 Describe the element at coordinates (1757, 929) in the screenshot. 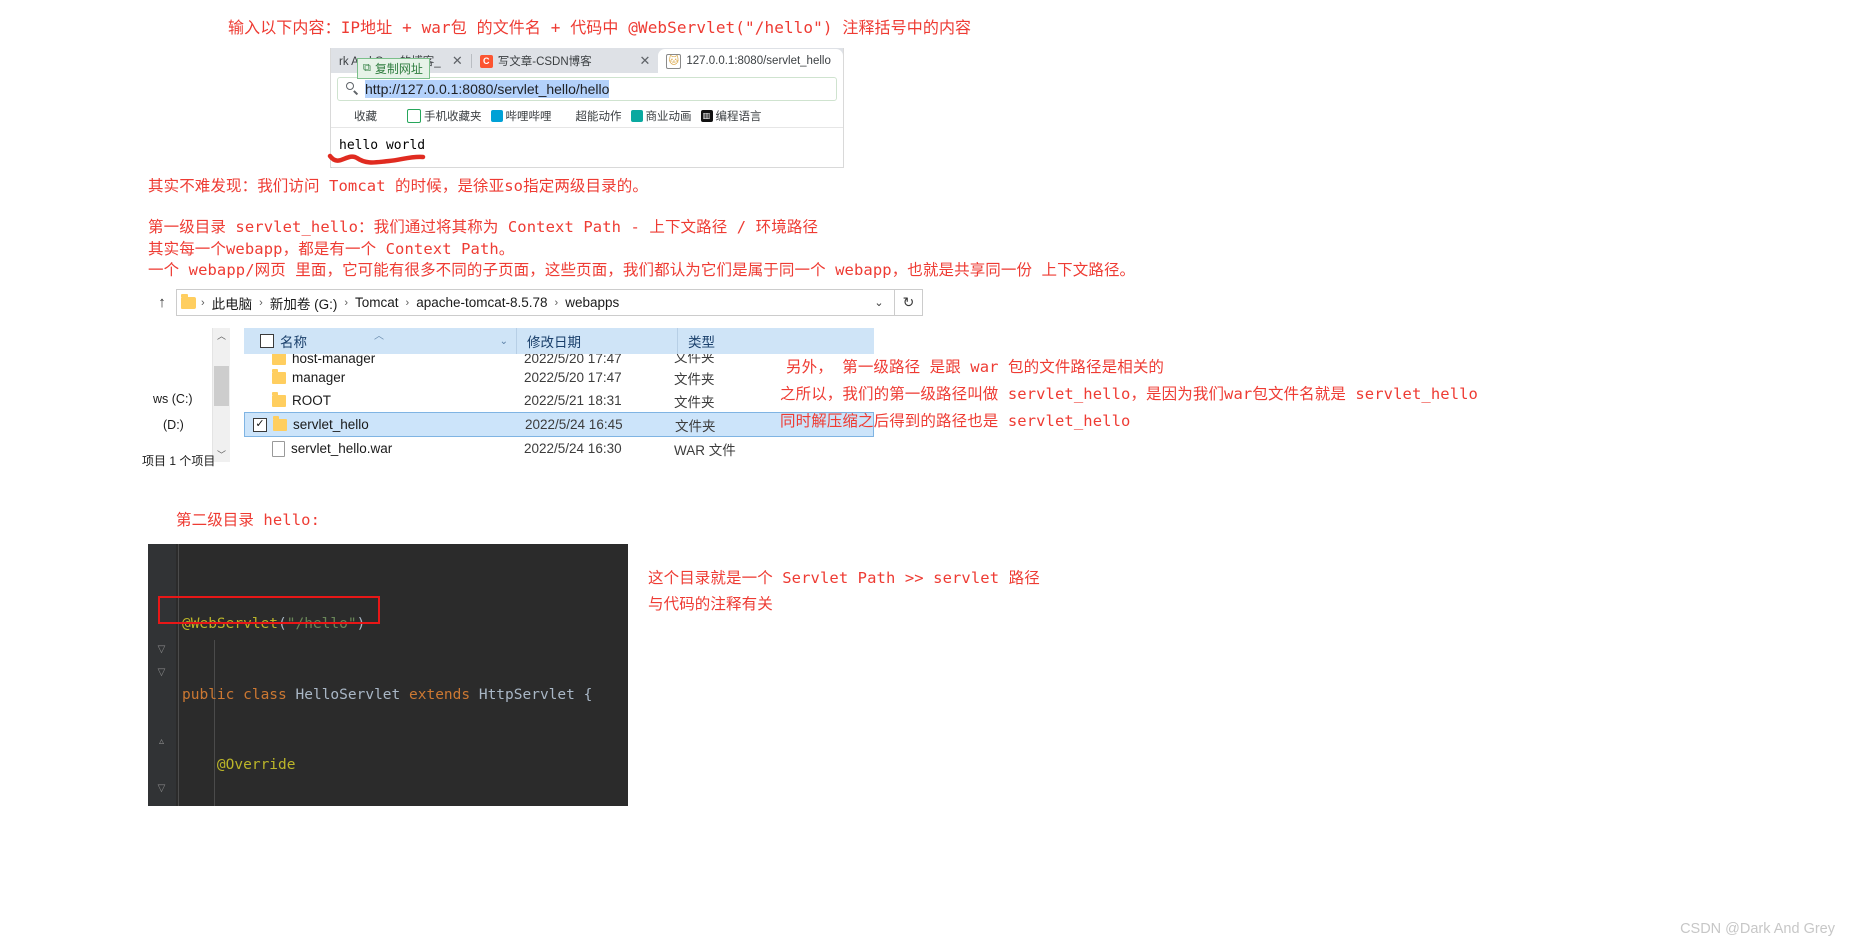

I see `watermark: CSDN @Dark And Grey` at that location.